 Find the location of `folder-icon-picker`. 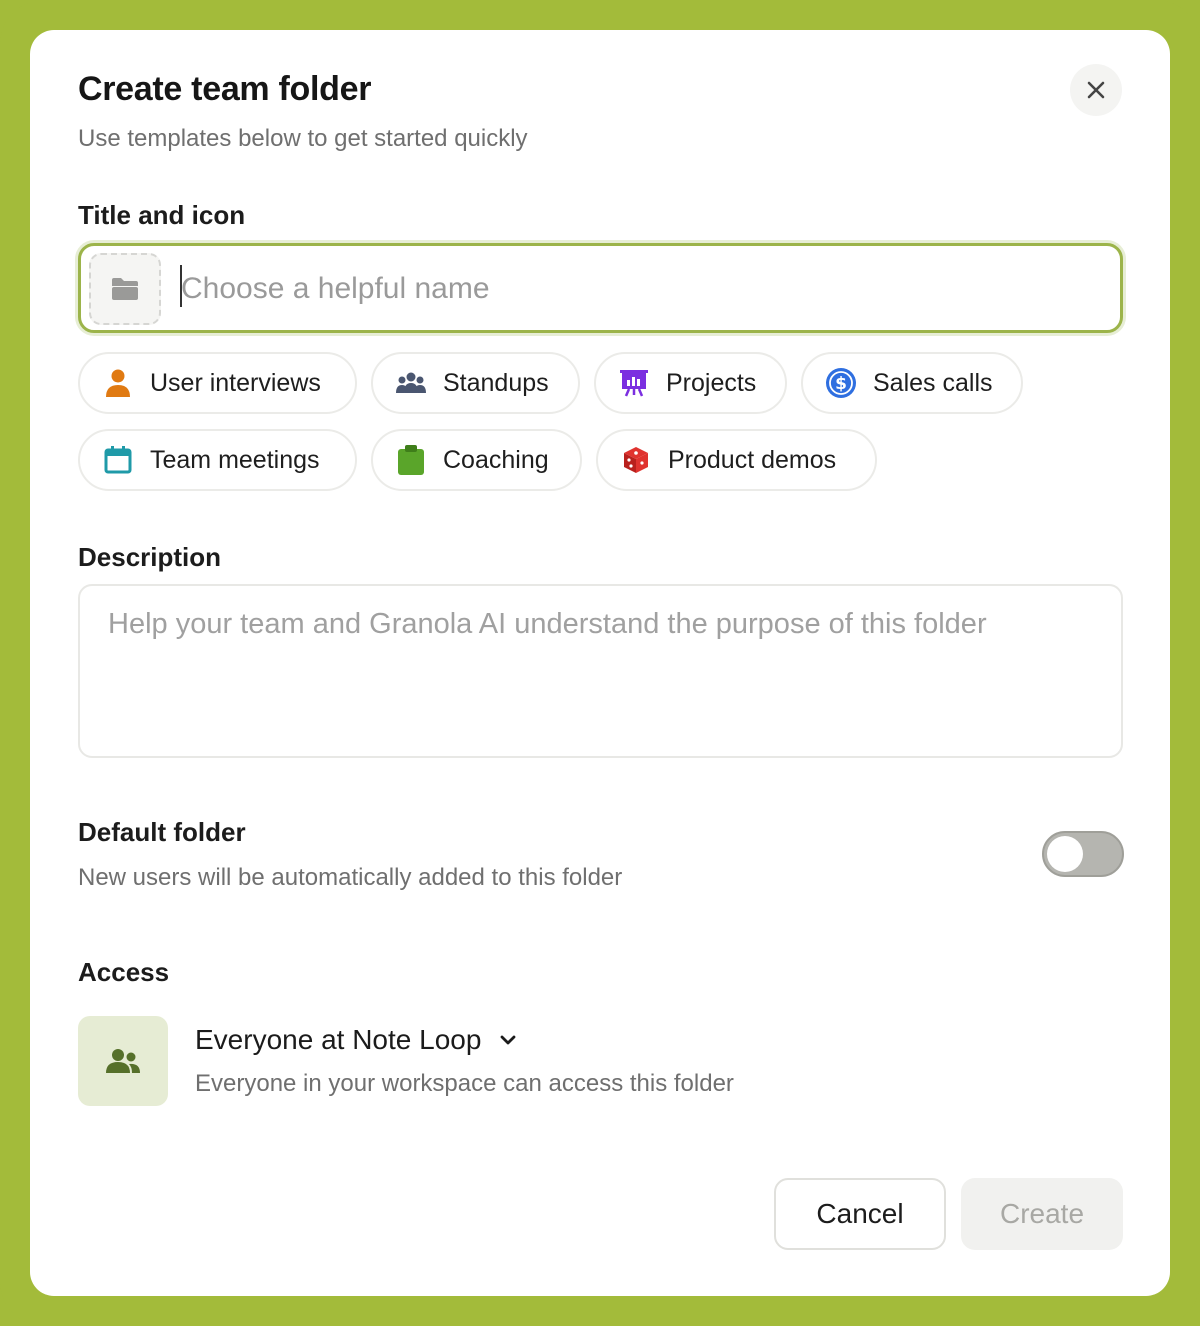

folder-icon-picker is located at coordinates (125, 289).